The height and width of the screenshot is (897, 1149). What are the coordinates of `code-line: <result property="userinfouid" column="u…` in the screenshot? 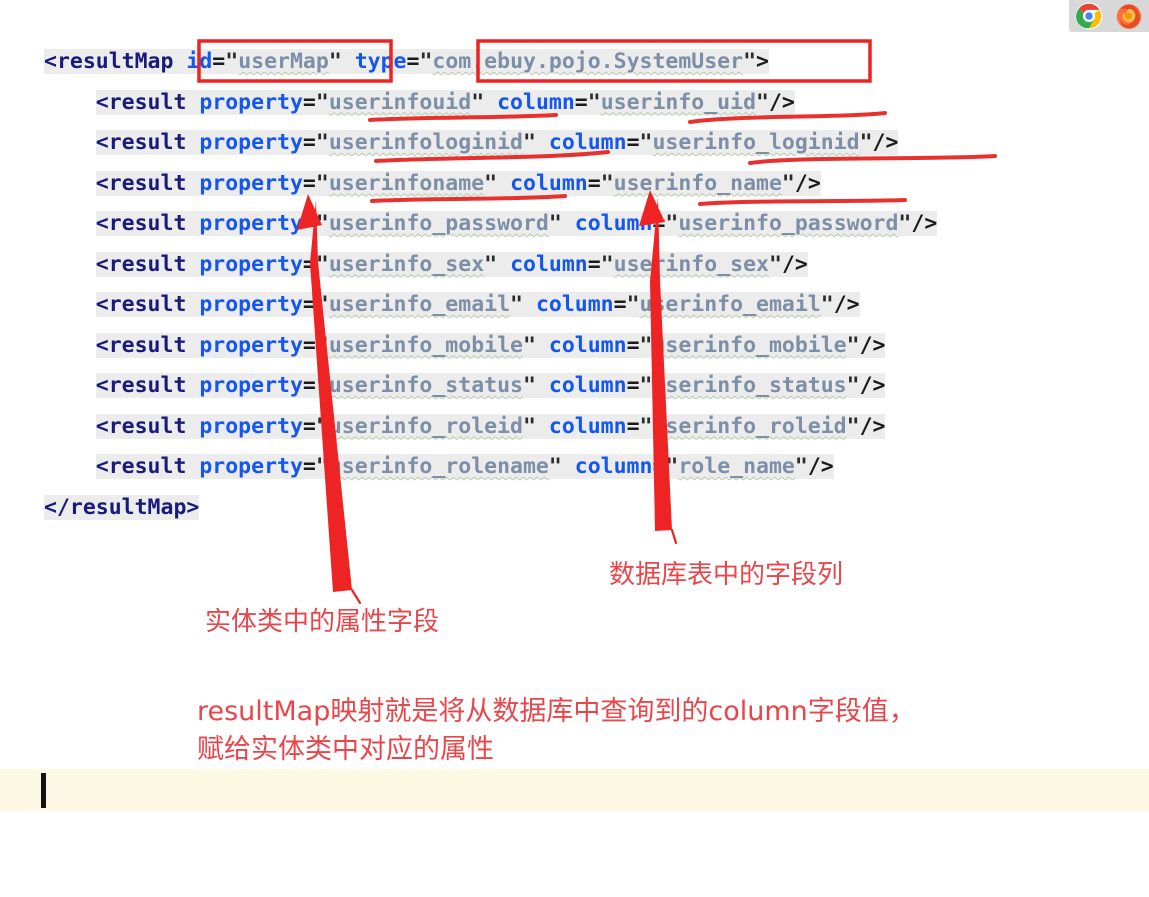 It's located at (490, 103).